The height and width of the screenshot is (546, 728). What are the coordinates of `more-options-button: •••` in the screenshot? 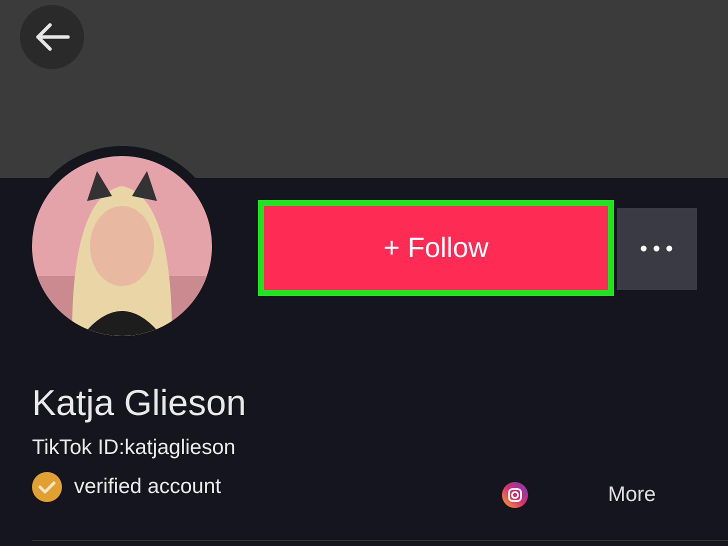 It's located at (657, 249).